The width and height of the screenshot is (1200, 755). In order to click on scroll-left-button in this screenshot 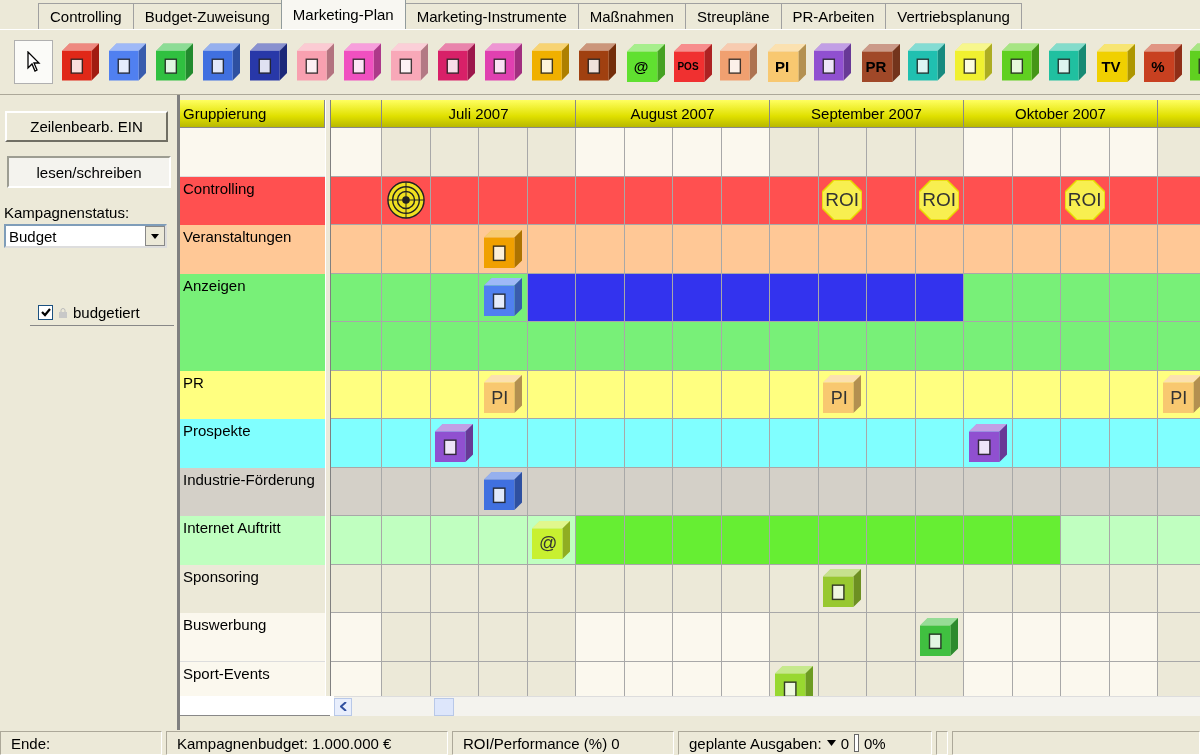, I will do `click(343, 706)`.